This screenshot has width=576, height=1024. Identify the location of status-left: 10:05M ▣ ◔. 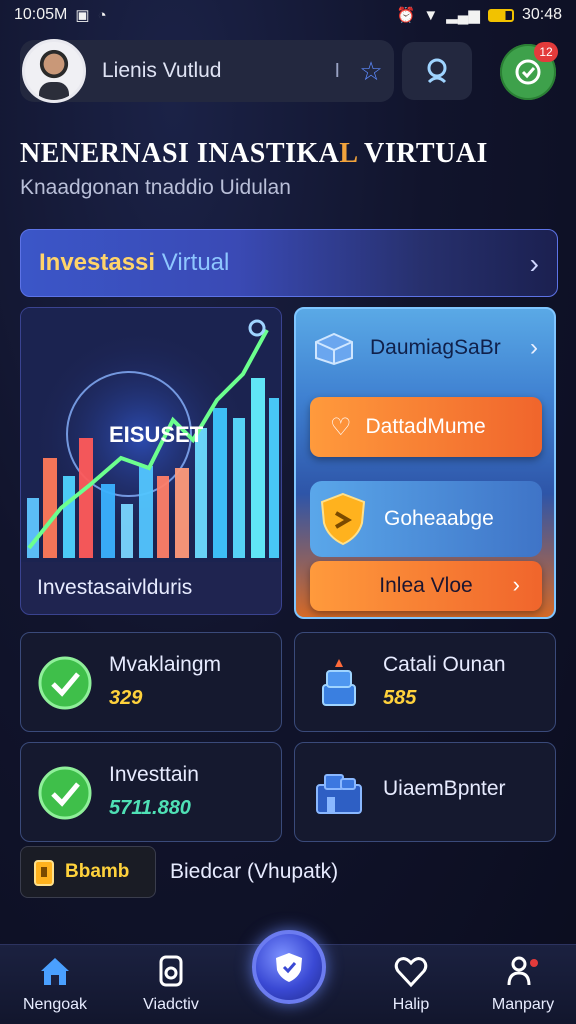
(60, 15).